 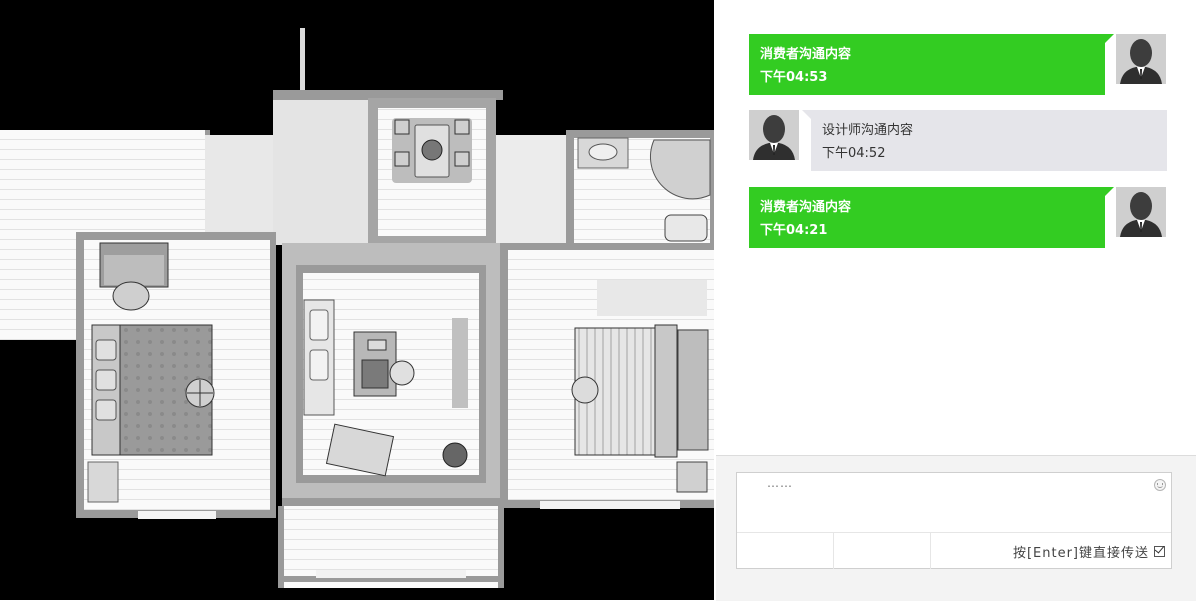 I want to click on designer-avatar, so click(x=774, y=135).